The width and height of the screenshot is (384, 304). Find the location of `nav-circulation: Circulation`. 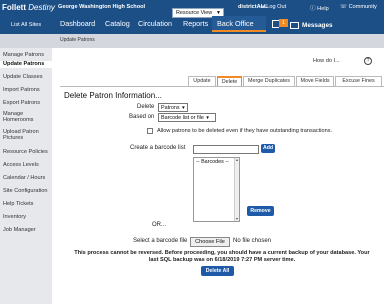

nav-circulation: Circulation is located at coordinates (155, 23).